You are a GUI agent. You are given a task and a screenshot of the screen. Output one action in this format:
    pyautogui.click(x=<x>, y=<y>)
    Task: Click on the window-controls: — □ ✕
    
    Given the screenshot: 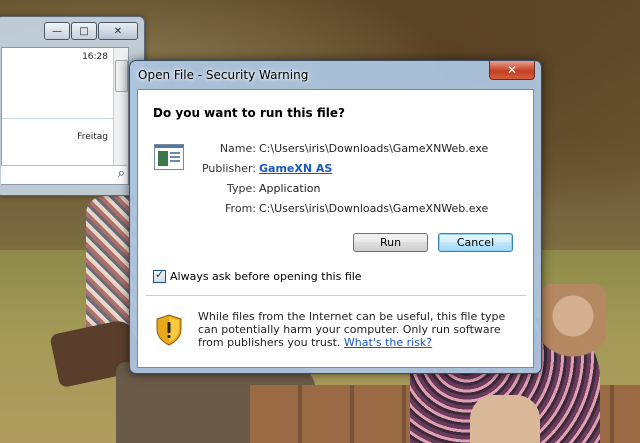 What is the action you would take?
    pyautogui.click(x=91, y=31)
    